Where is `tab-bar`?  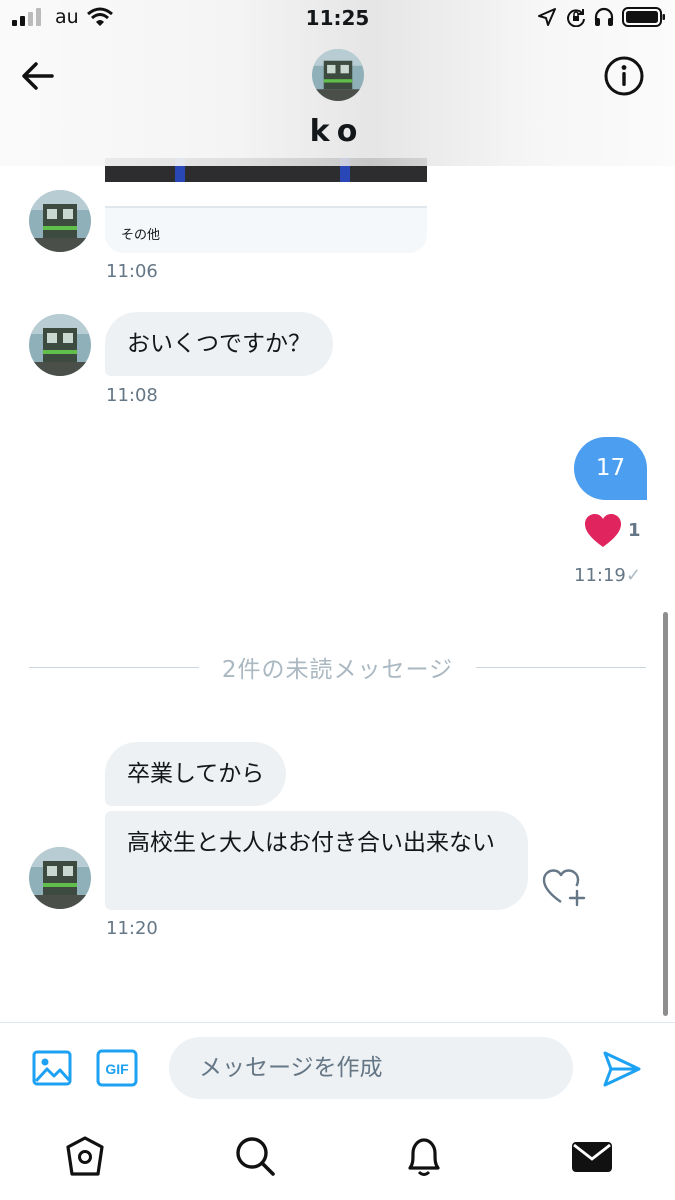 tab-bar is located at coordinates (337, 1157).